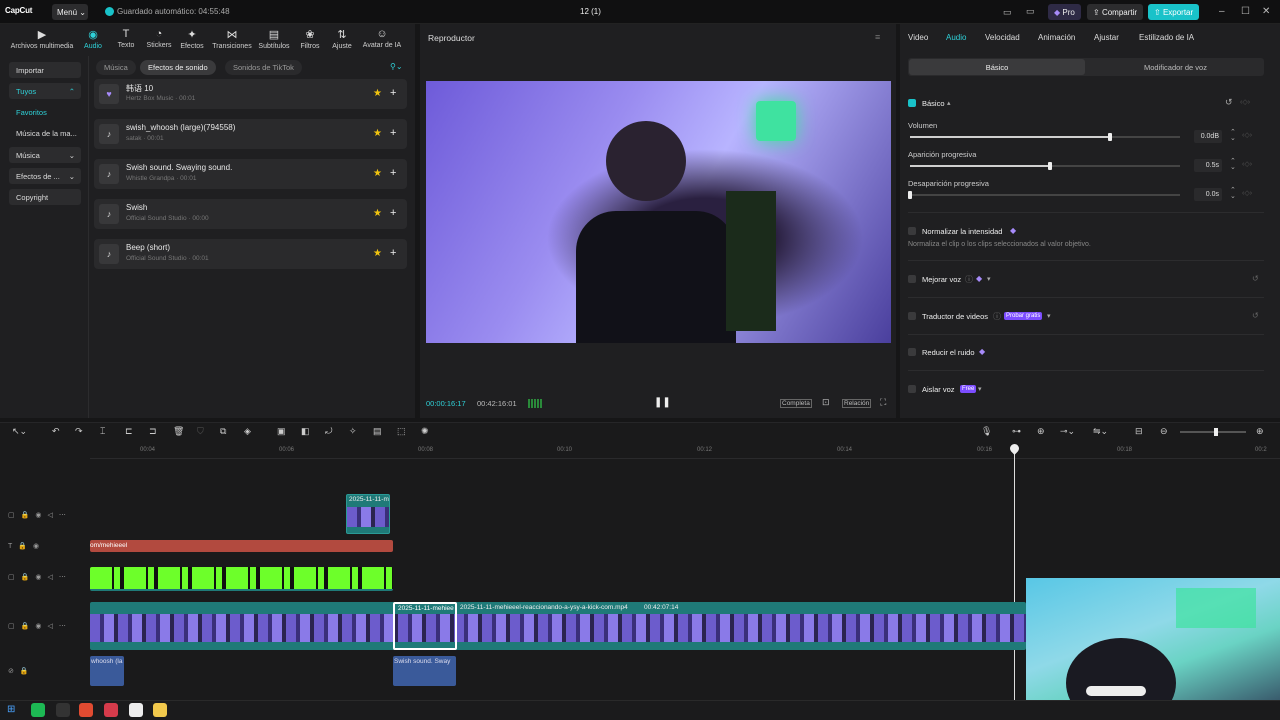 The height and width of the screenshot is (720, 1280). Describe the element at coordinates (910, 195) in the screenshot. I see `fade-out-knob` at that location.